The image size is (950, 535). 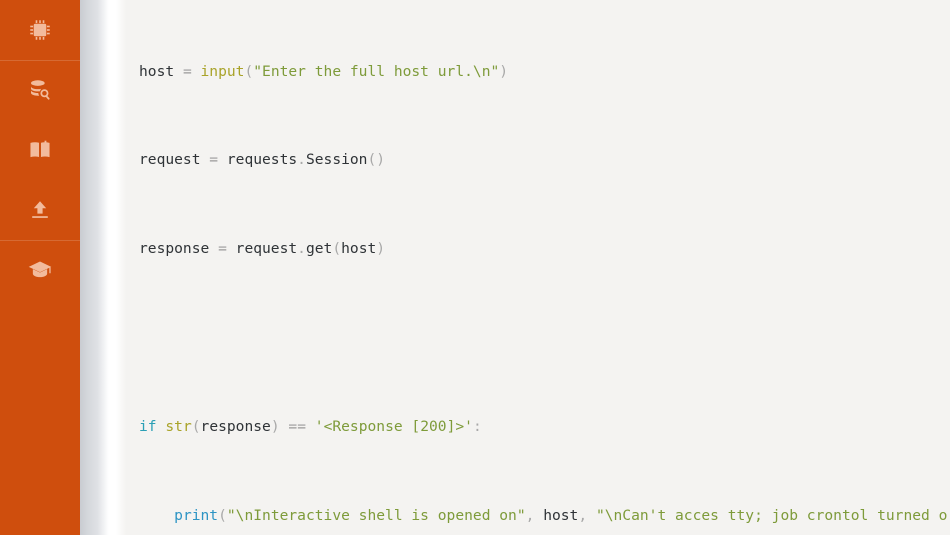 I want to click on open-book-icon, so click(x=40, y=150).